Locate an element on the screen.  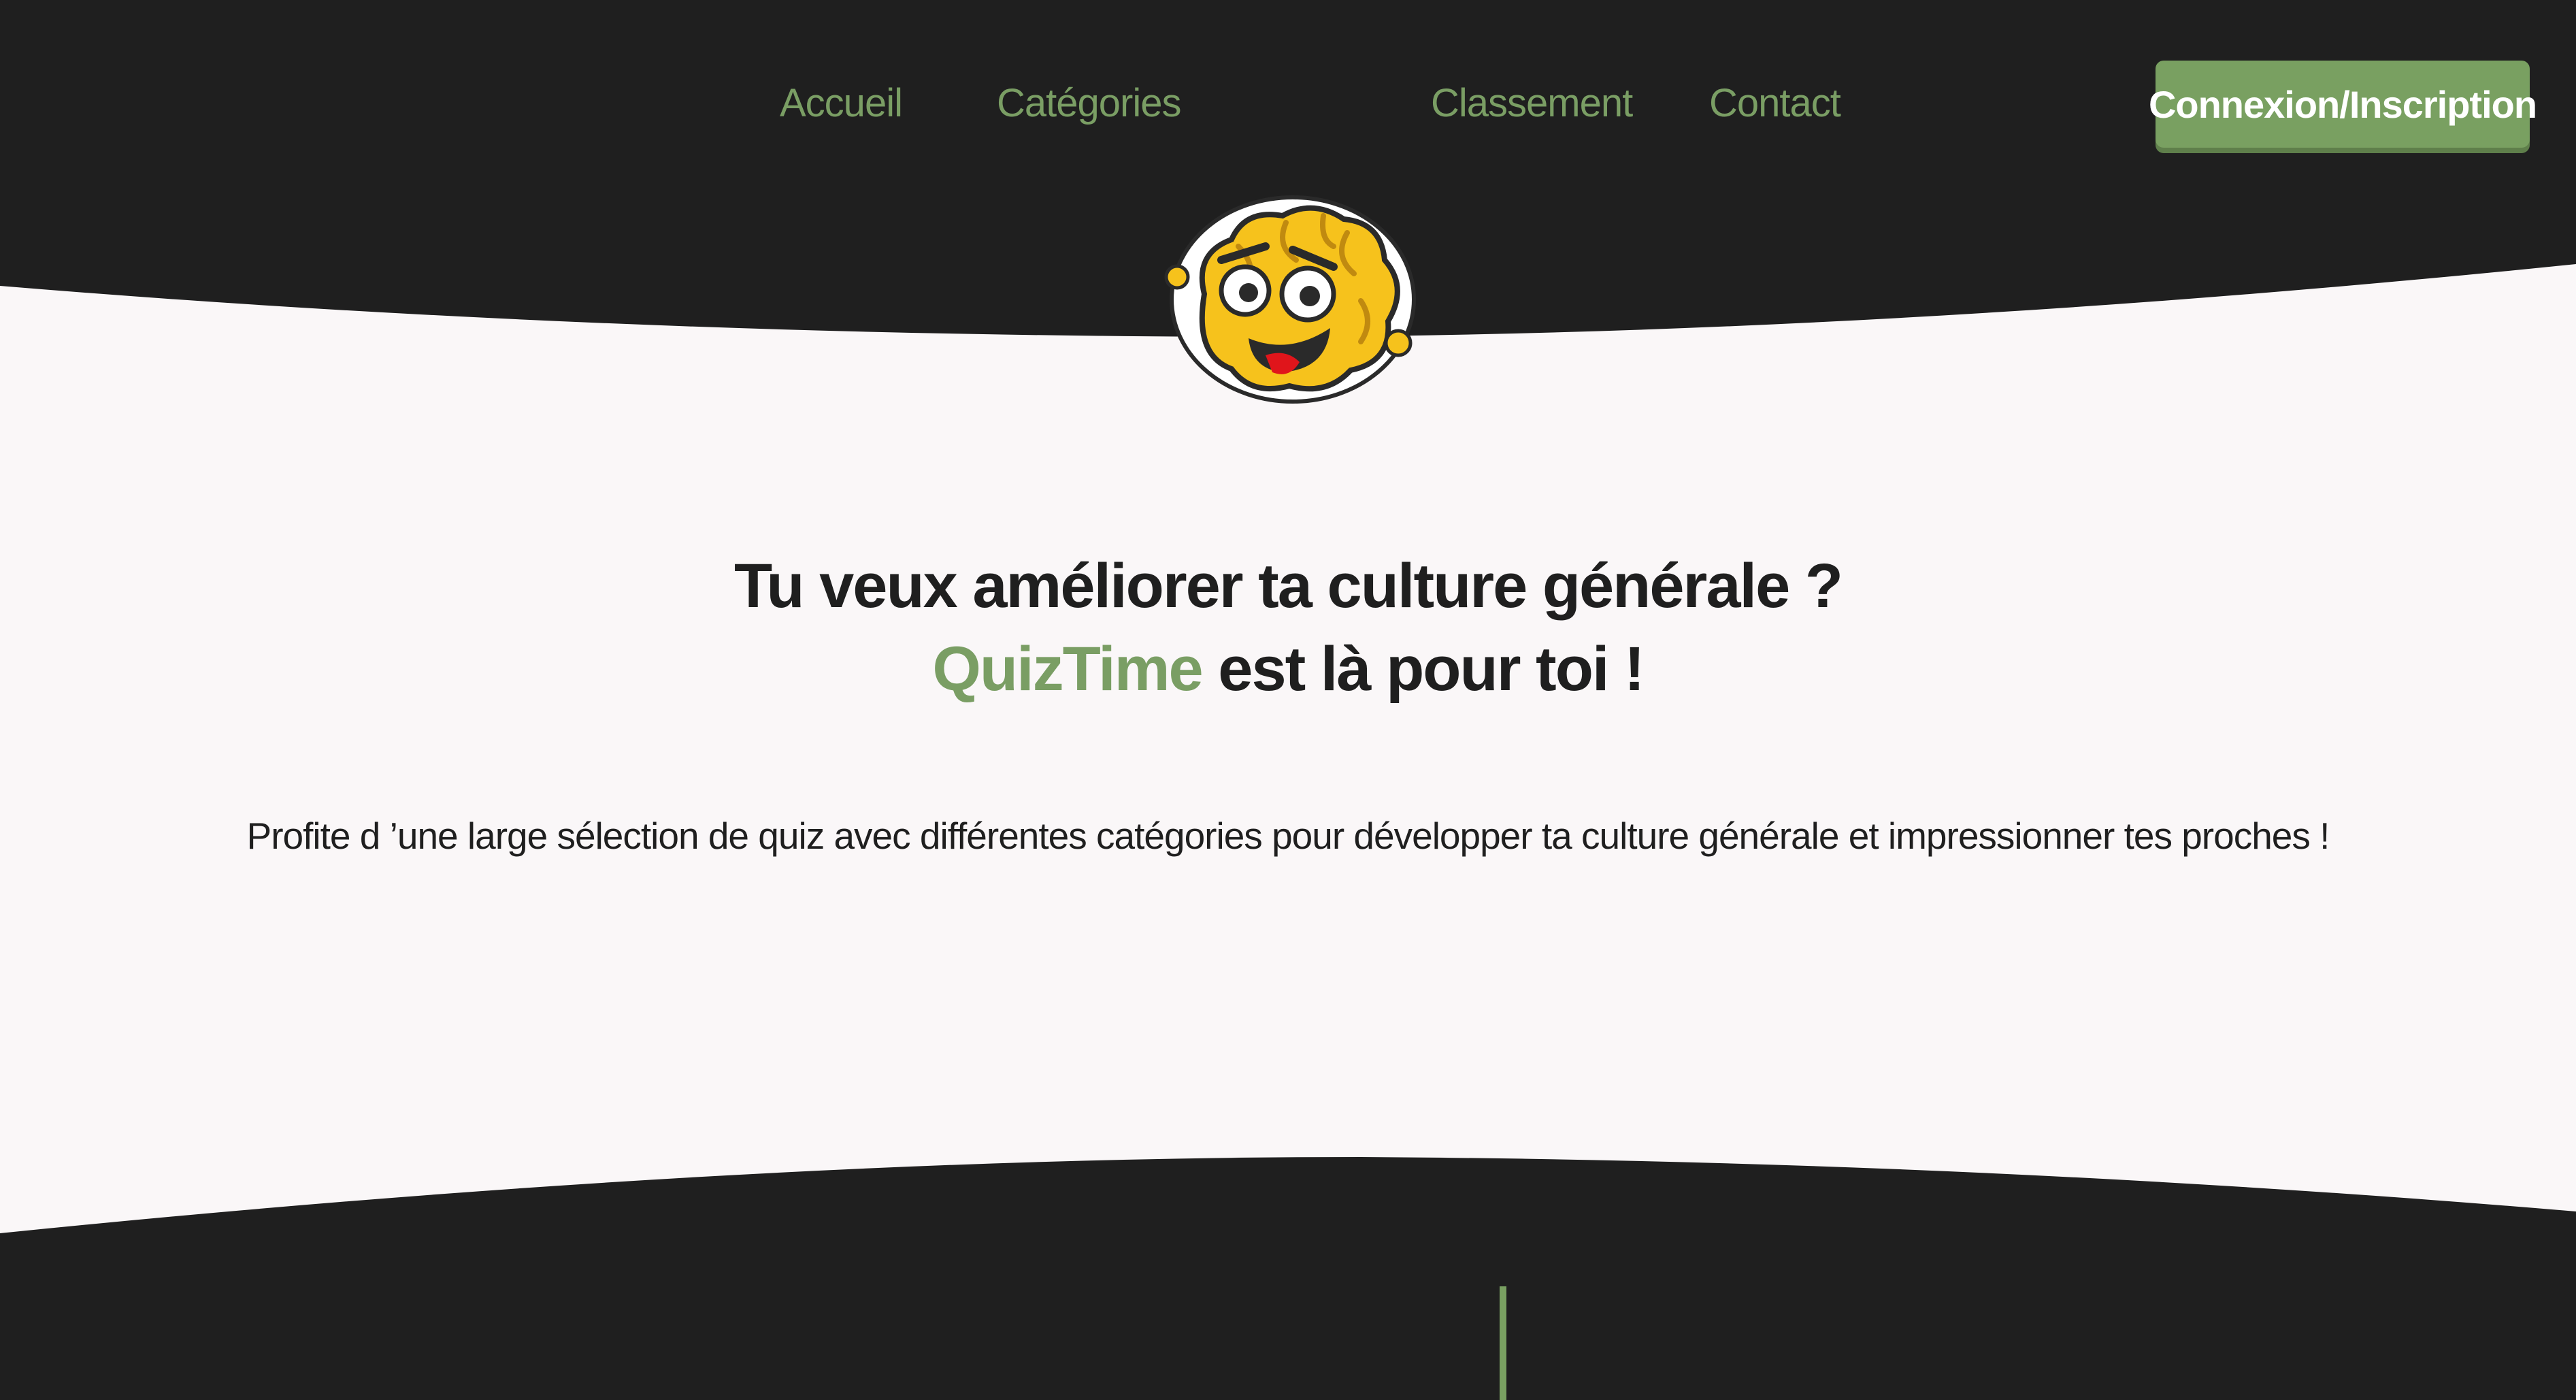
brain-mascot-icon is located at coordinates (1293, 301).